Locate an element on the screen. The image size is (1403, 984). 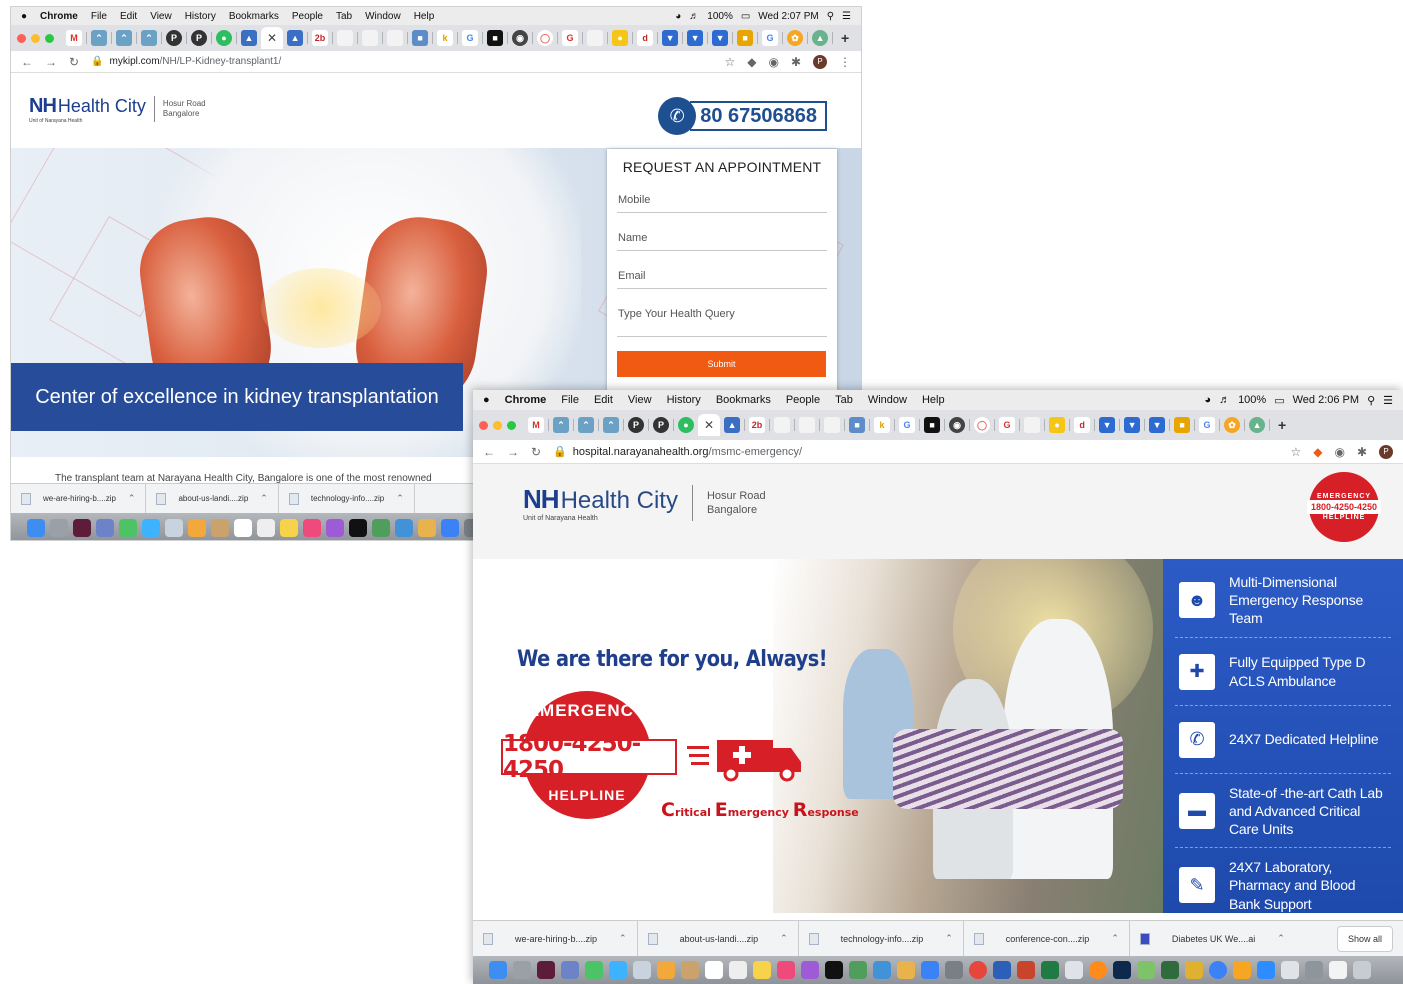
tab-icon: k is located at coordinates (882, 425).